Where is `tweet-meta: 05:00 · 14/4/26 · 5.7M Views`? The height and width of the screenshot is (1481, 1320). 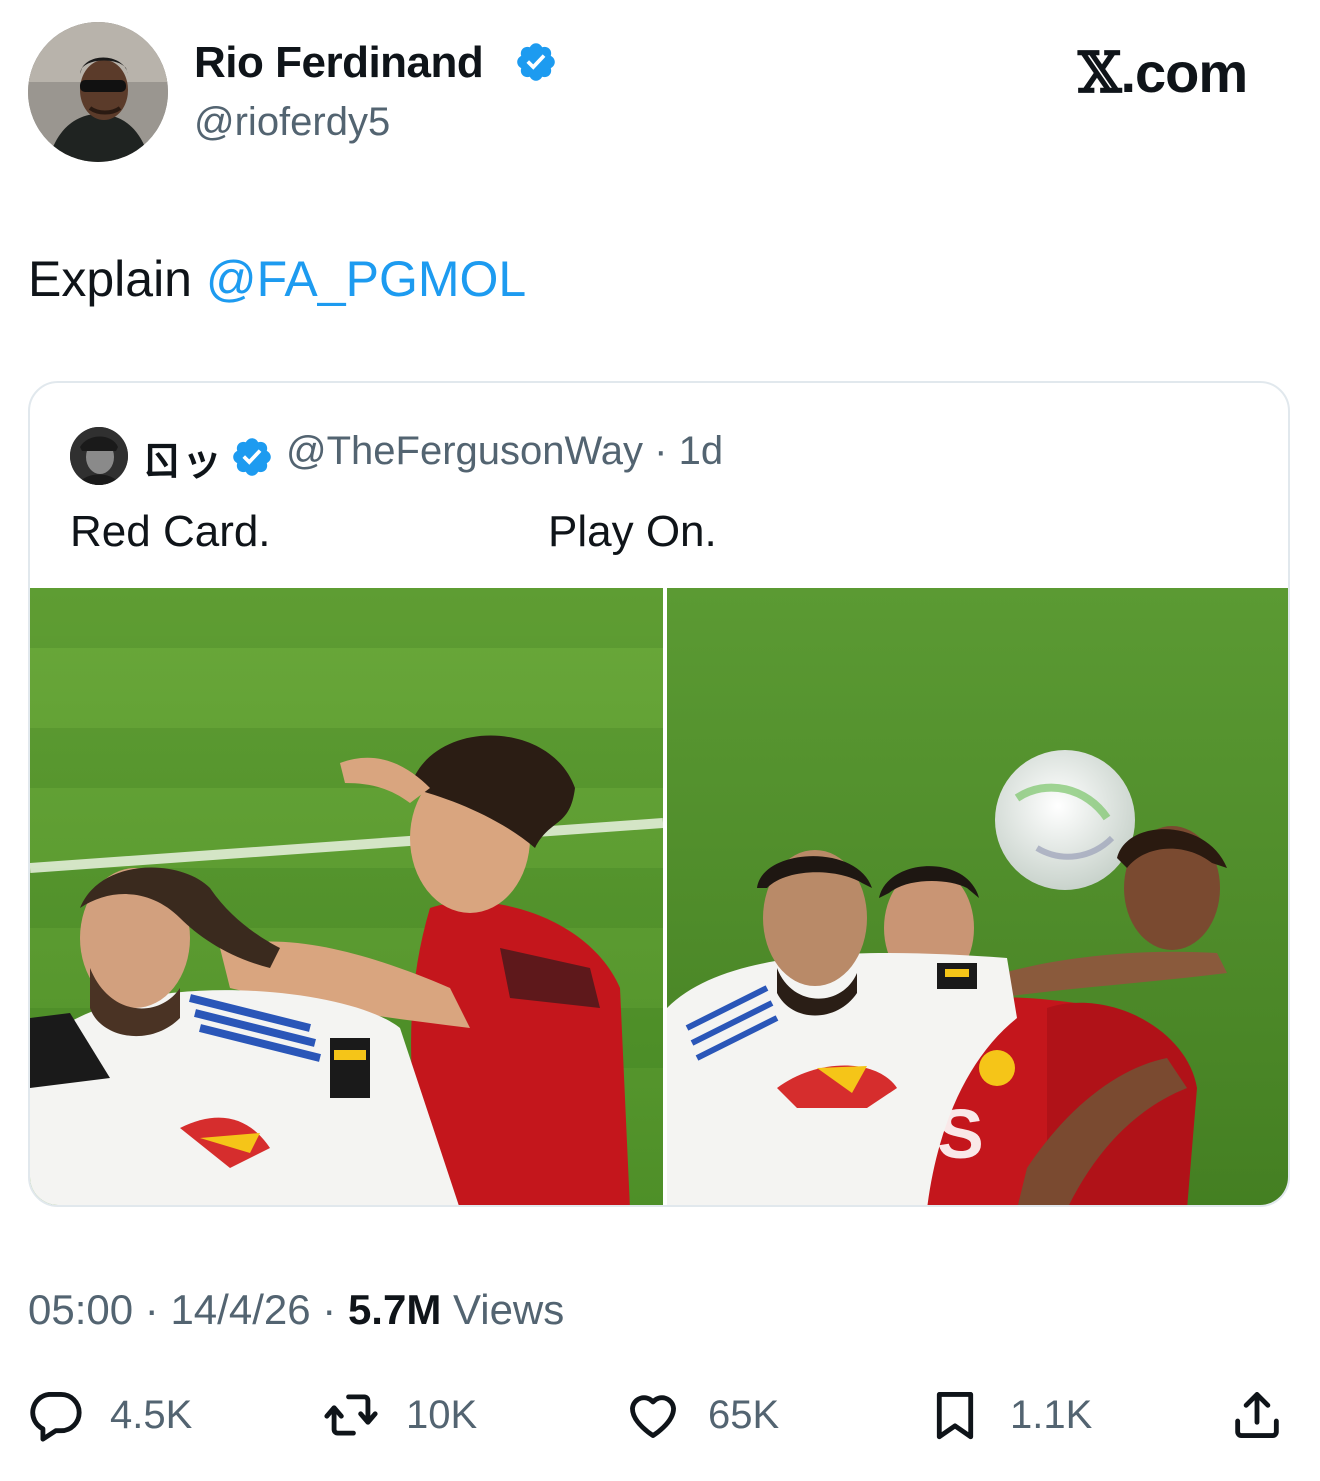 tweet-meta: 05:00 · 14/4/26 · 5.7M Views is located at coordinates (296, 1310).